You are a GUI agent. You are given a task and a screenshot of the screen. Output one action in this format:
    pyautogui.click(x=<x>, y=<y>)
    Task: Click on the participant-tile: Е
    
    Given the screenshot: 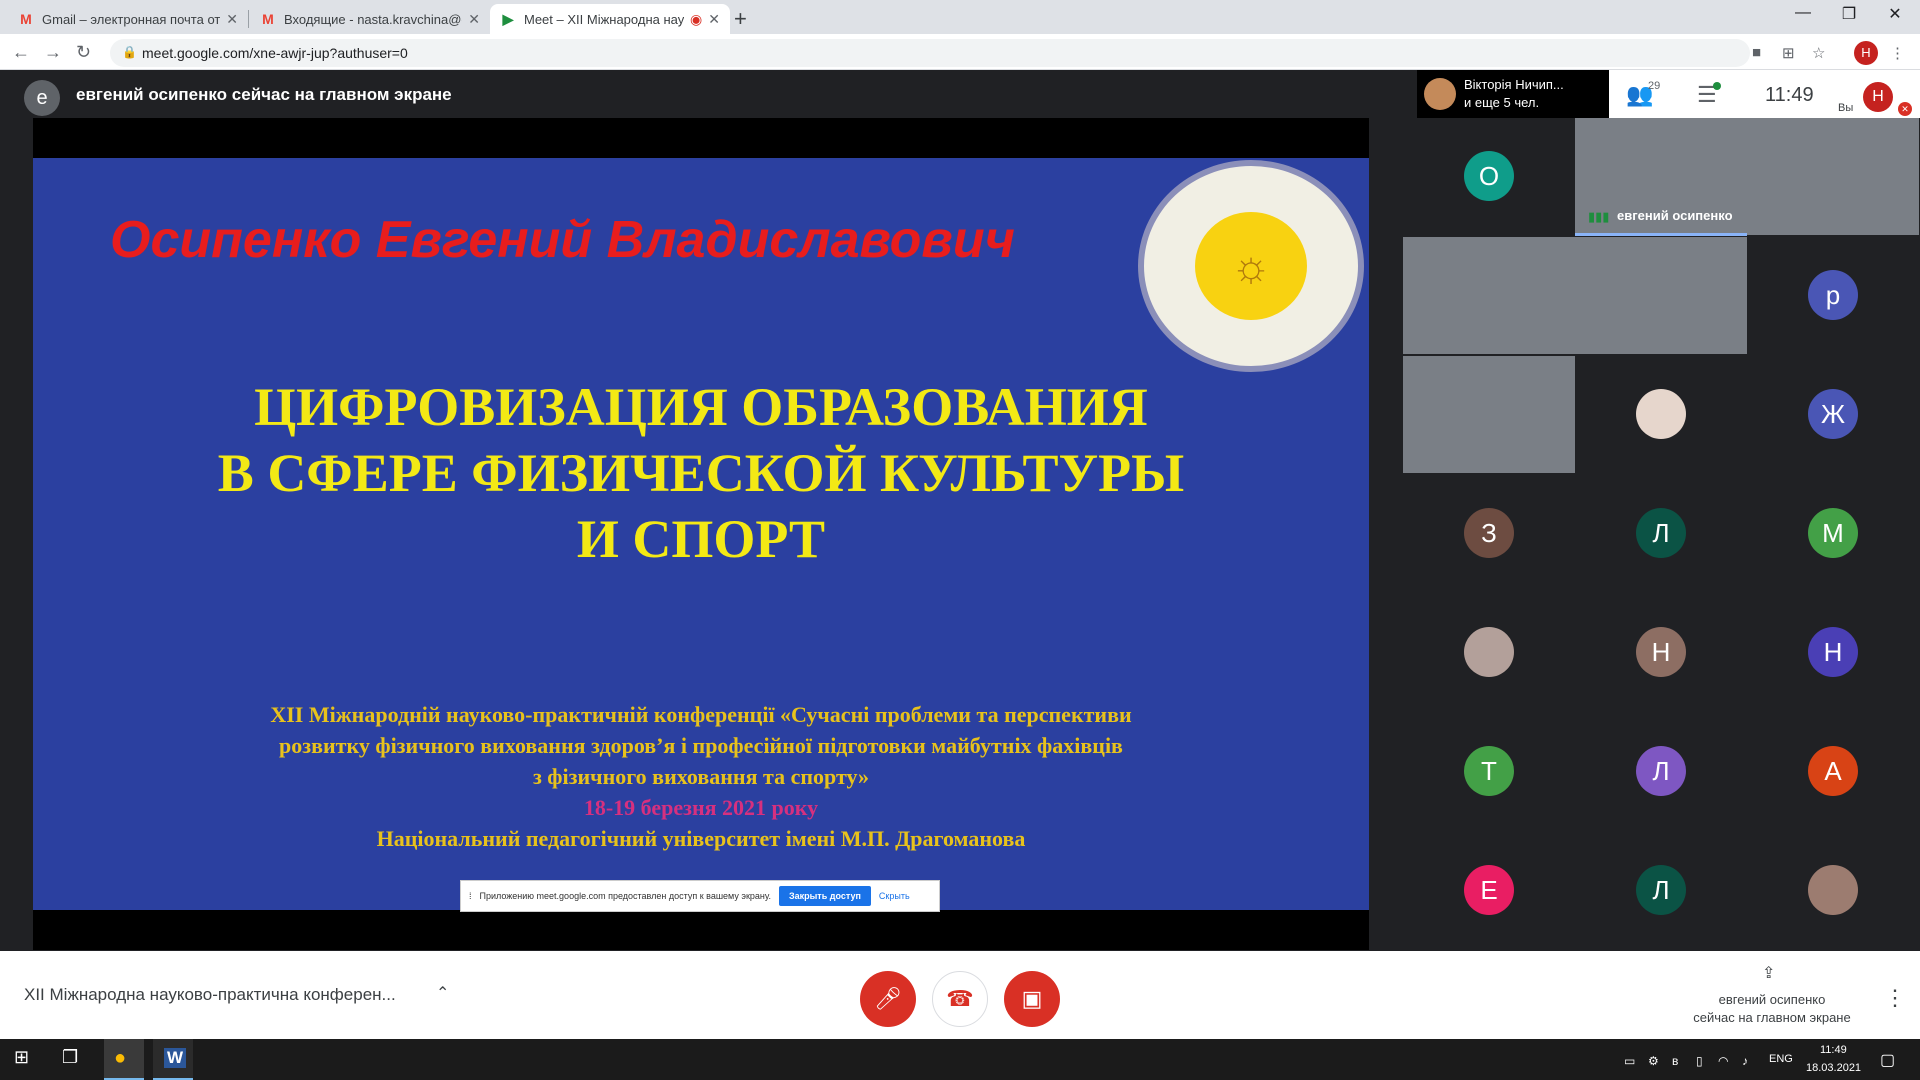 What is the action you would take?
    pyautogui.click(x=1489, y=890)
    